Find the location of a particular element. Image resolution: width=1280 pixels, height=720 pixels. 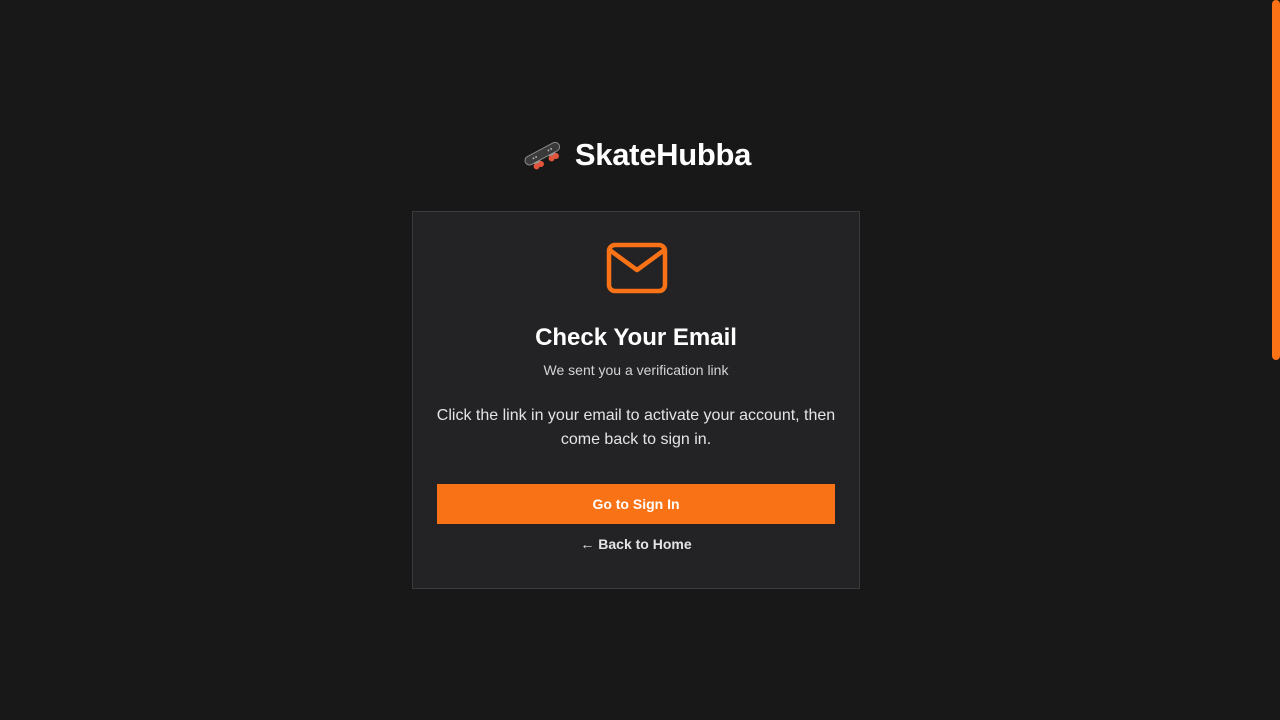

go-to-sign-in-button: Go to Sign In is located at coordinates (636, 504).